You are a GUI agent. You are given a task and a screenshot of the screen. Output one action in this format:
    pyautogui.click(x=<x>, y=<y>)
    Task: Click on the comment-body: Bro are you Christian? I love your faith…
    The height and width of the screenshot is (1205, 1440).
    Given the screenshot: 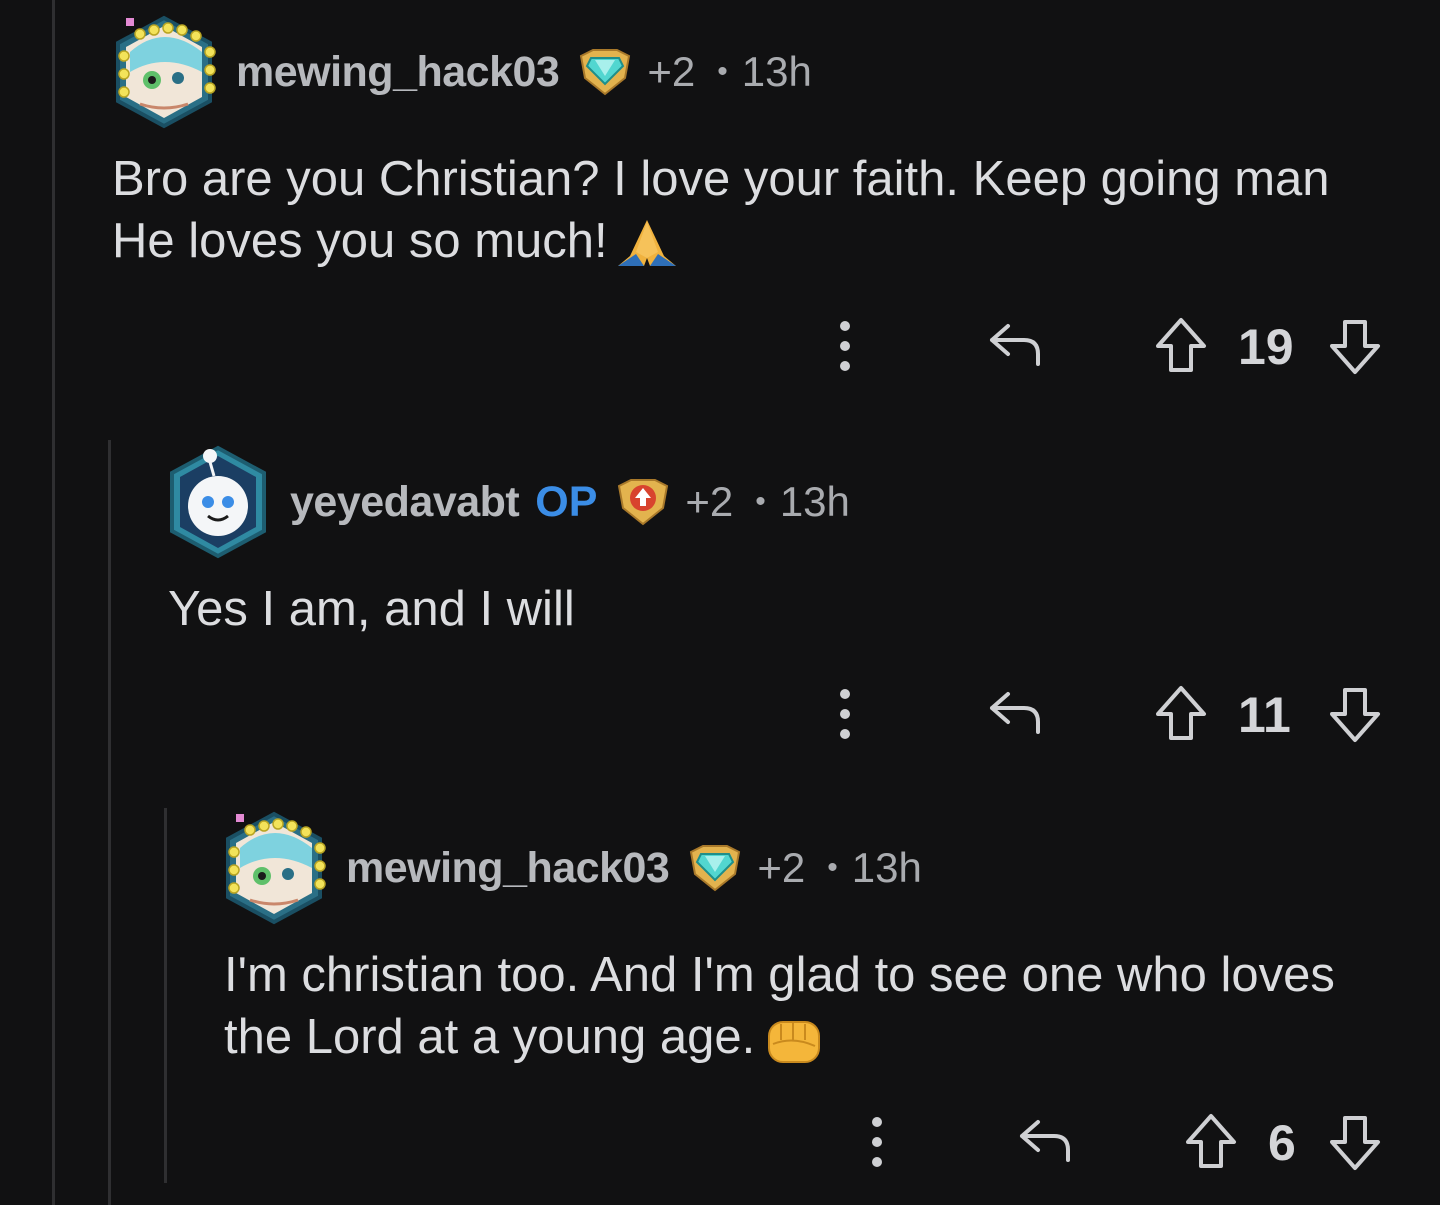 What is the action you would take?
    pyautogui.click(x=722, y=210)
    